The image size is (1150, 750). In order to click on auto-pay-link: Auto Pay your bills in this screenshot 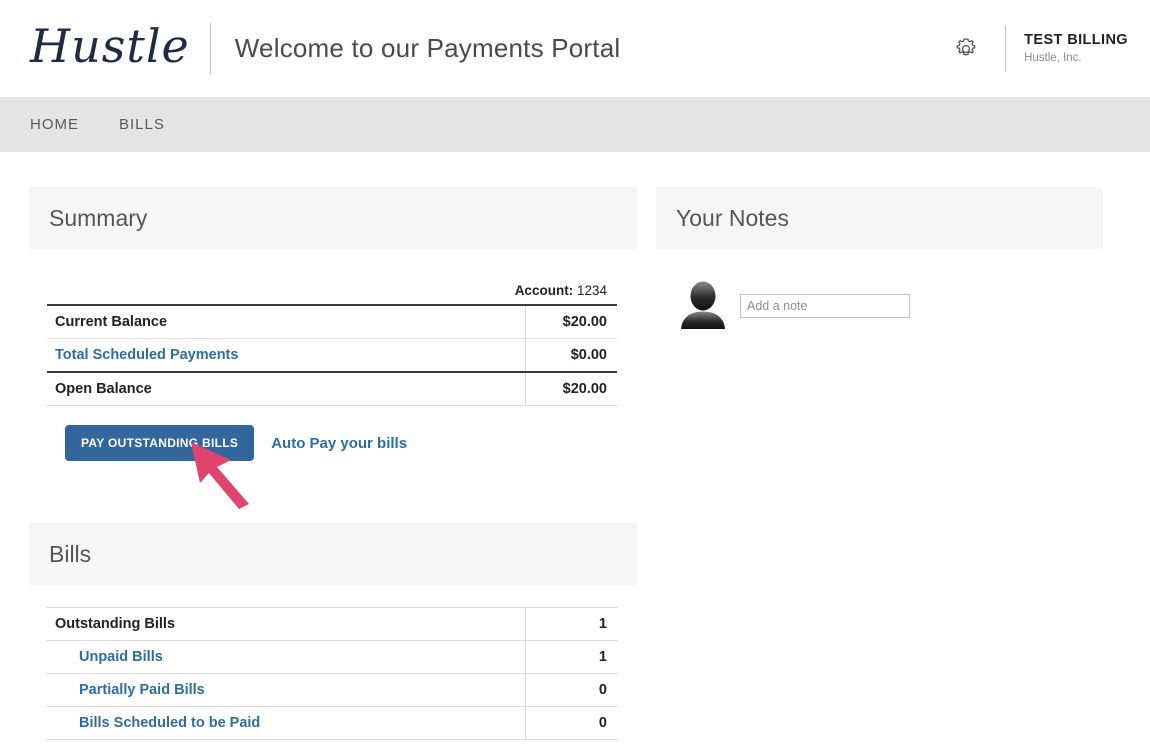, I will do `click(339, 443)`.